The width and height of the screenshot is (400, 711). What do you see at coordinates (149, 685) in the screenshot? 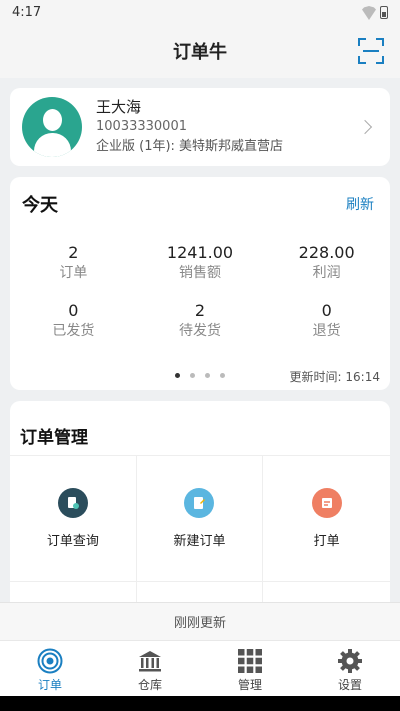
I see `tab-label: 仓库` at bounding box center [149, 685].